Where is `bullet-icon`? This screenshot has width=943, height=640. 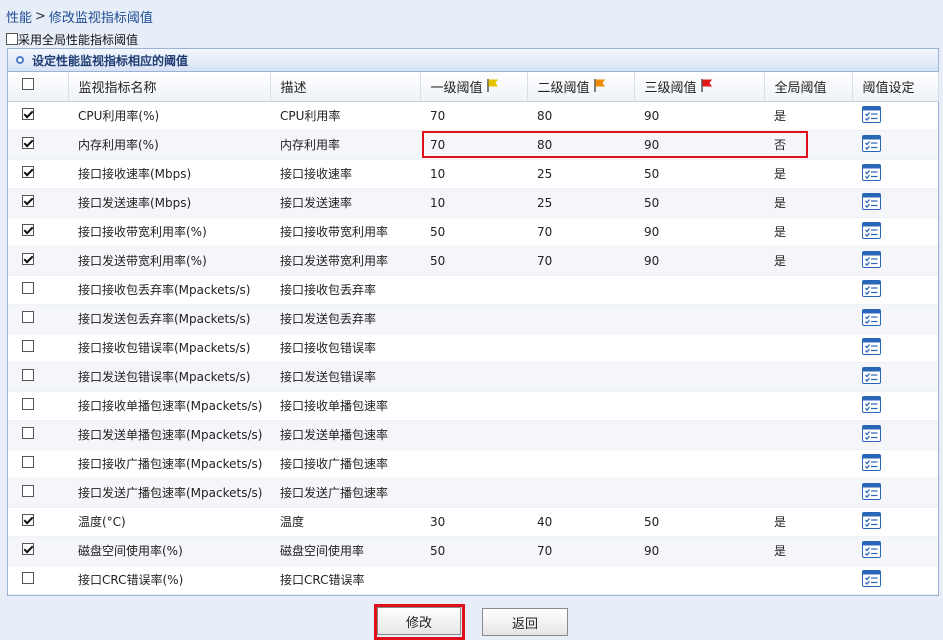 bullet-icon is located at coordinates (20, 60).